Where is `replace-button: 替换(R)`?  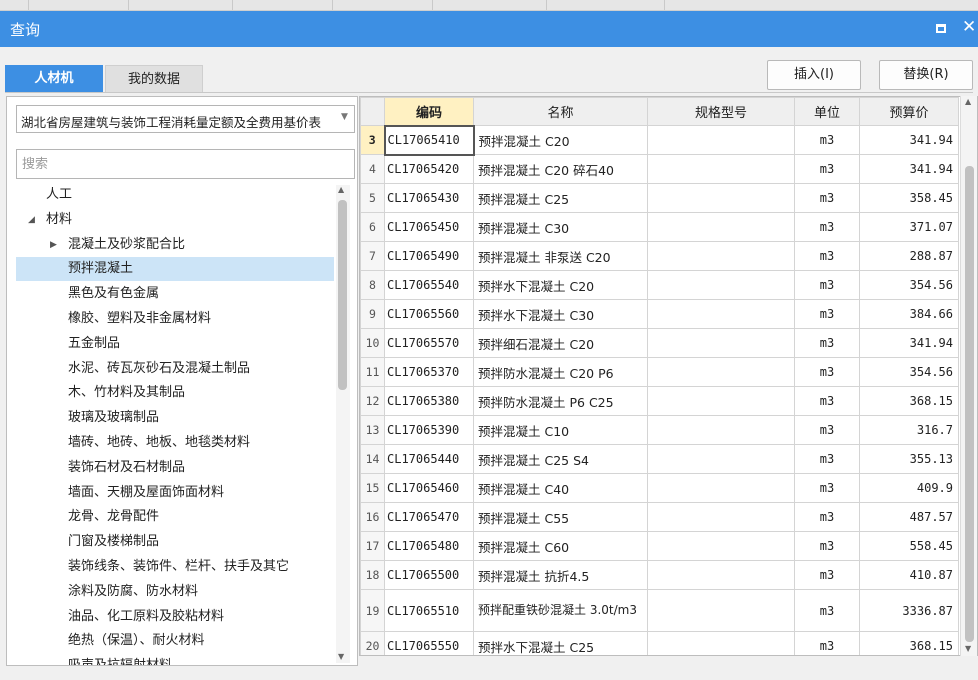
replace-button: 替换(R) is located at coordinates (926, 75).